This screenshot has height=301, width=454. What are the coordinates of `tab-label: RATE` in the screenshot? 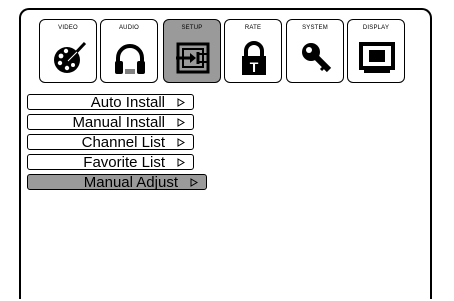 It's located at (253, 28).